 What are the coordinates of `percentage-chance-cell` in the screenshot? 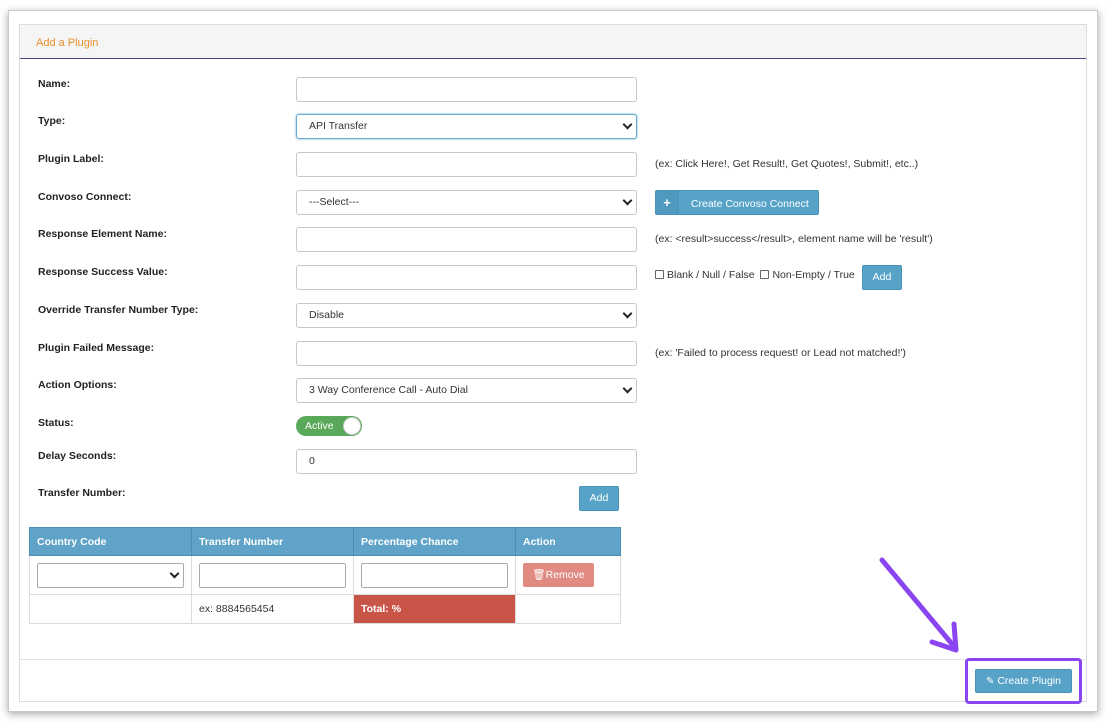 It's located at (434, 575).